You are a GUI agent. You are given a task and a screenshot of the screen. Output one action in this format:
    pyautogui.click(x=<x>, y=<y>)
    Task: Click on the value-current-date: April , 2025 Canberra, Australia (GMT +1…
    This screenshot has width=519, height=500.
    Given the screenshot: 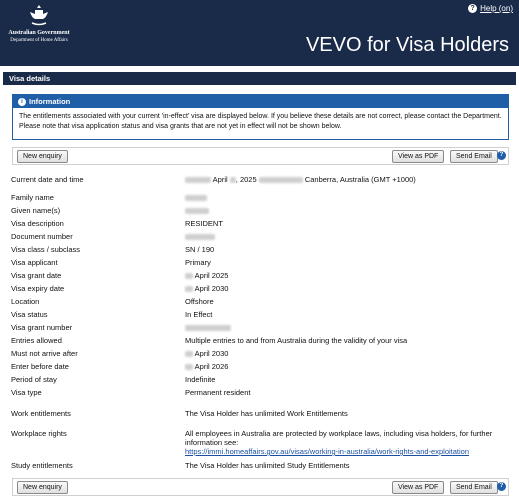 What is the action you would take?
    pyautogui.click(x=345, y=179)
    